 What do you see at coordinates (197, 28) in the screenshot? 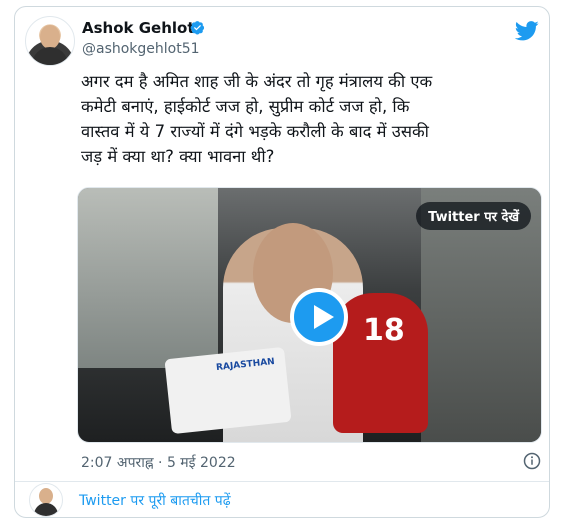
I see `verified-badge-icon` at bounding box center [197, 28].